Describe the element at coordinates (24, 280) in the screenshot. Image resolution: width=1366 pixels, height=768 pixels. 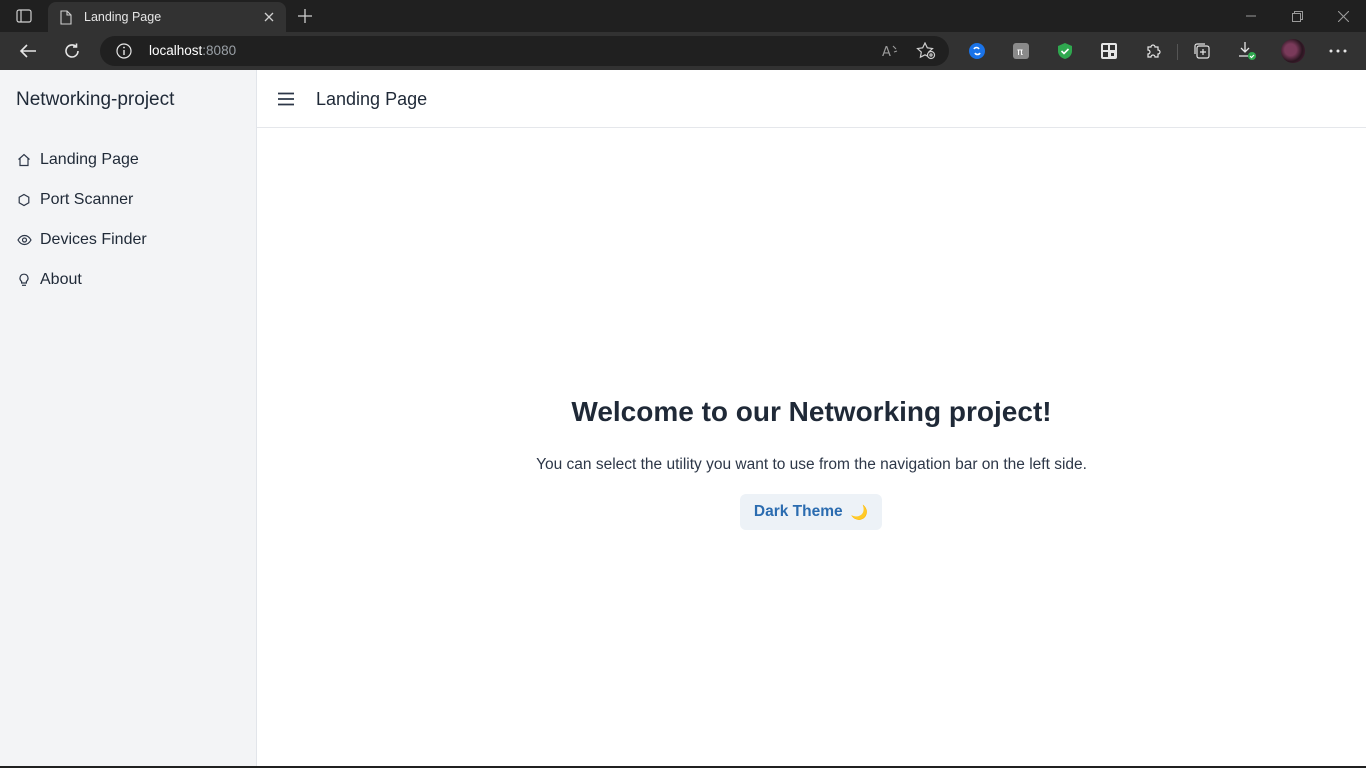
I see `lightbulb-icon` at that location.